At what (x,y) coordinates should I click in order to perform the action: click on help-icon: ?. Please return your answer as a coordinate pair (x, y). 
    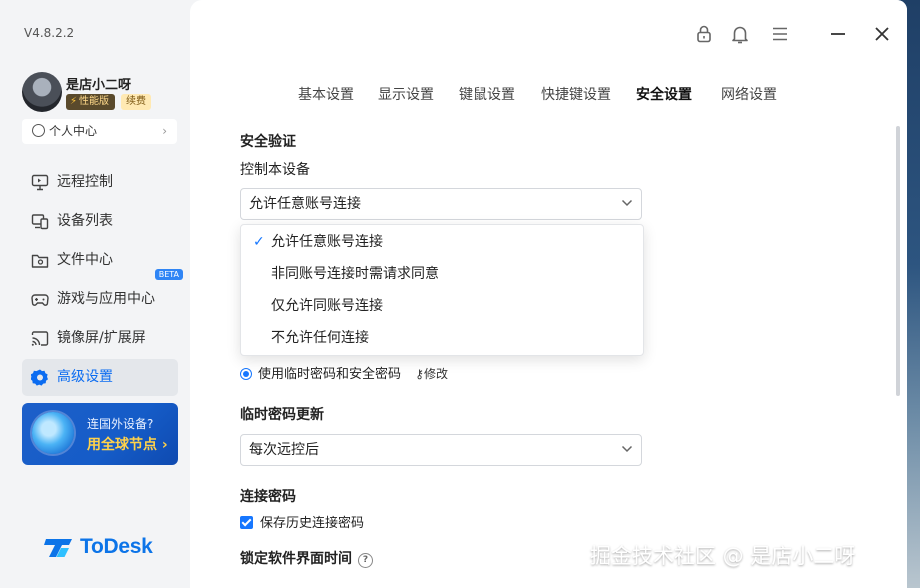
    Looking at the image, I should click on (365, 560).